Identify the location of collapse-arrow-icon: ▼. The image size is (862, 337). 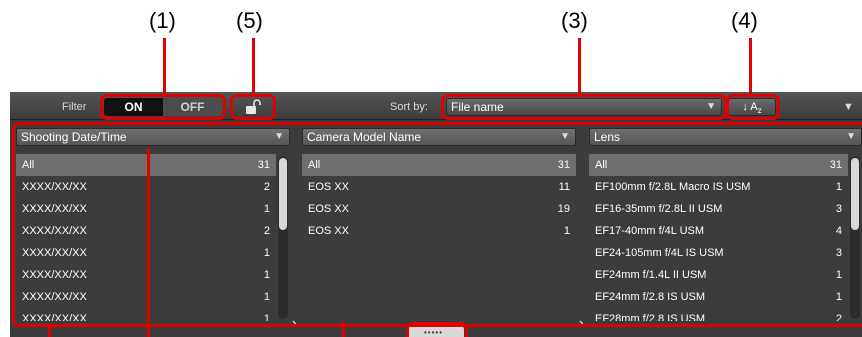
(848, 107).